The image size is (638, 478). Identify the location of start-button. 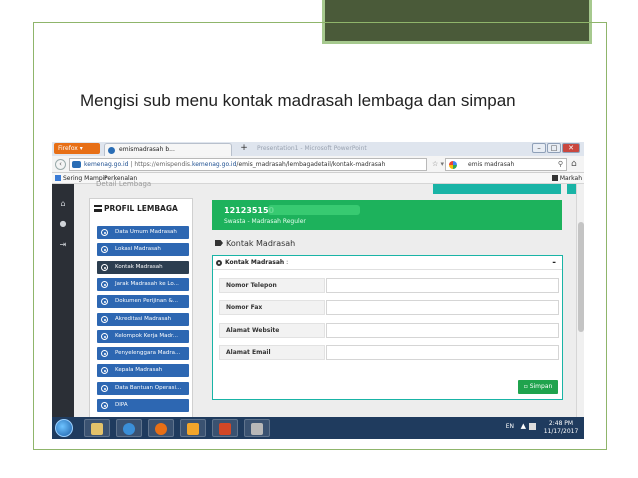
(64, 428).